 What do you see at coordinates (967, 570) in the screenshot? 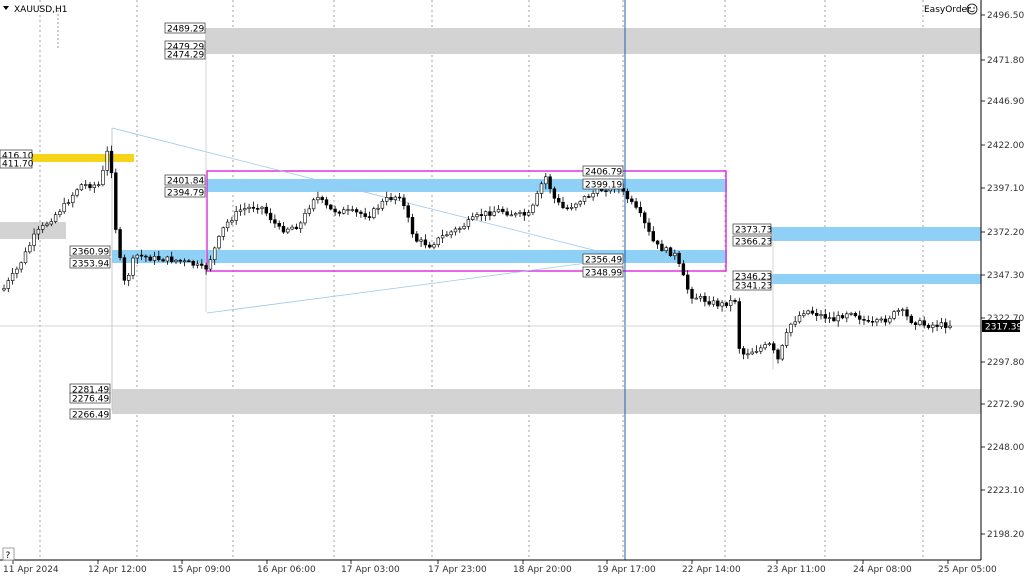
I see `time-axis-label: 25 Apr 05:00` at bounding box center [967, 570].